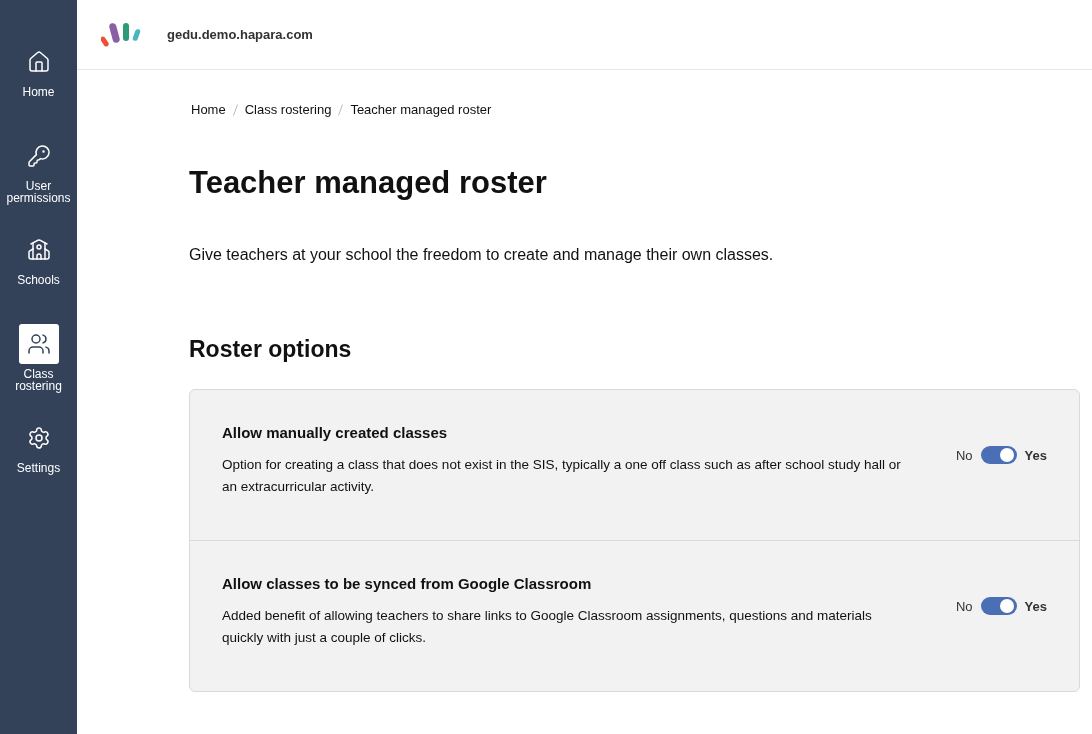  I want to click on option-title: Allow classes to be synced from Google Classroom, so click(407, 583).